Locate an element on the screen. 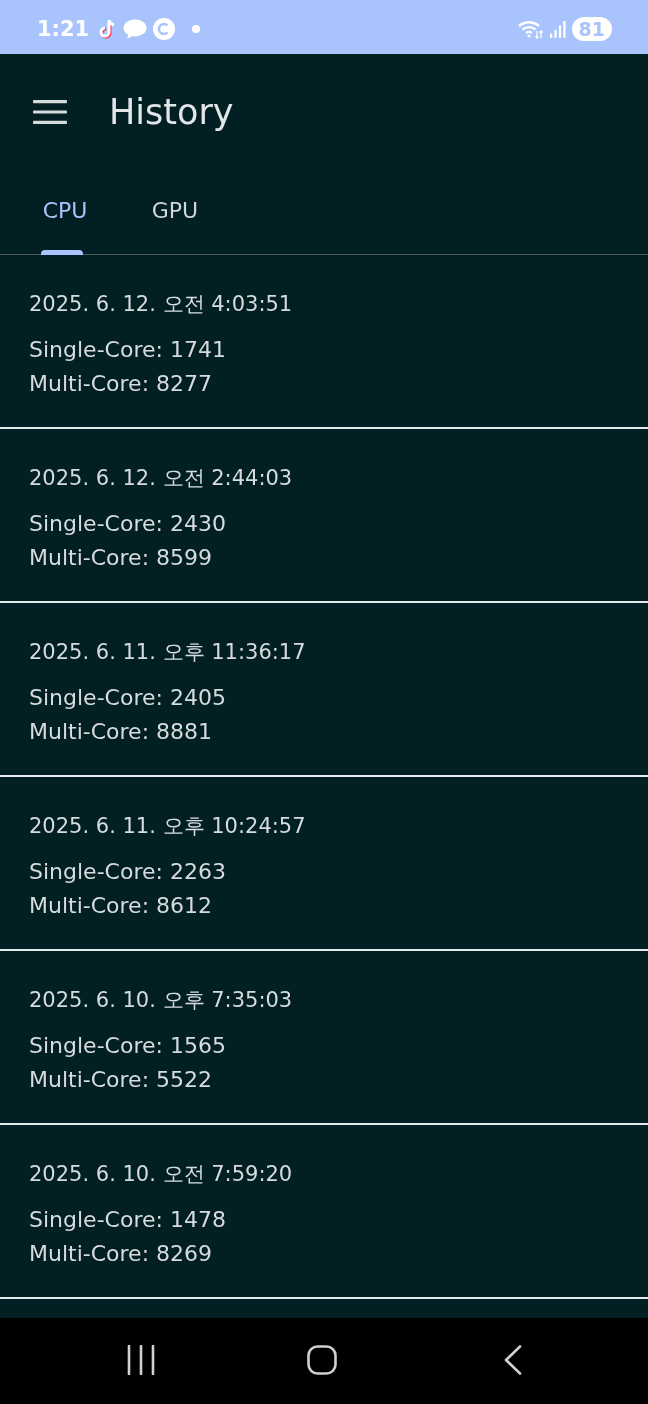 The image size is (648, 1404). history-entry: 2025. 6. 11. 오후 10:24:57 Single-Core: 2263 Multi-Core: 8612 is located at coordinates (324, 864).